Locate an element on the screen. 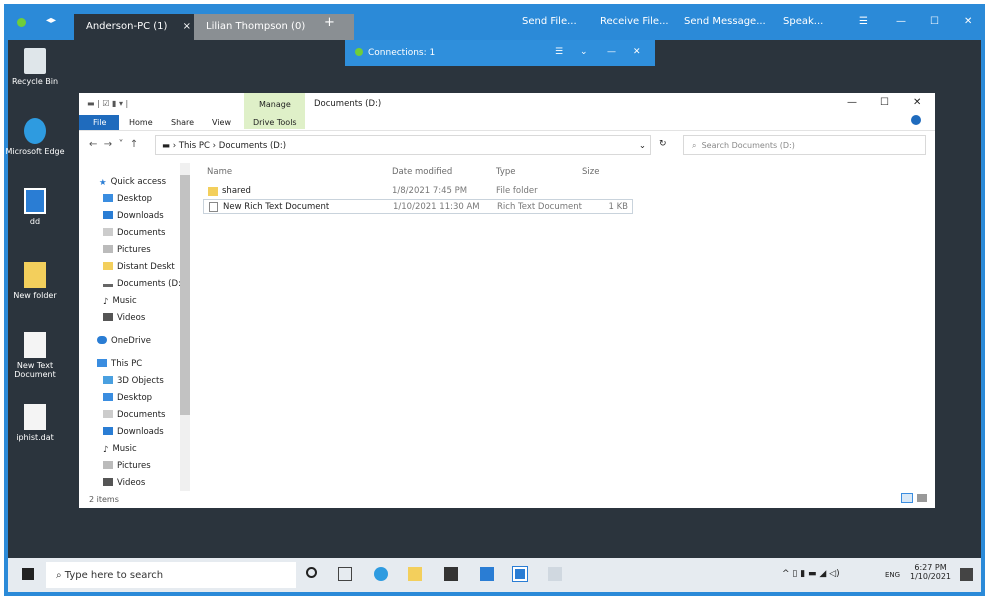 The width and height of the screenshot is (989, 600). new-tab-button: + is located at coordinates (329, 22).